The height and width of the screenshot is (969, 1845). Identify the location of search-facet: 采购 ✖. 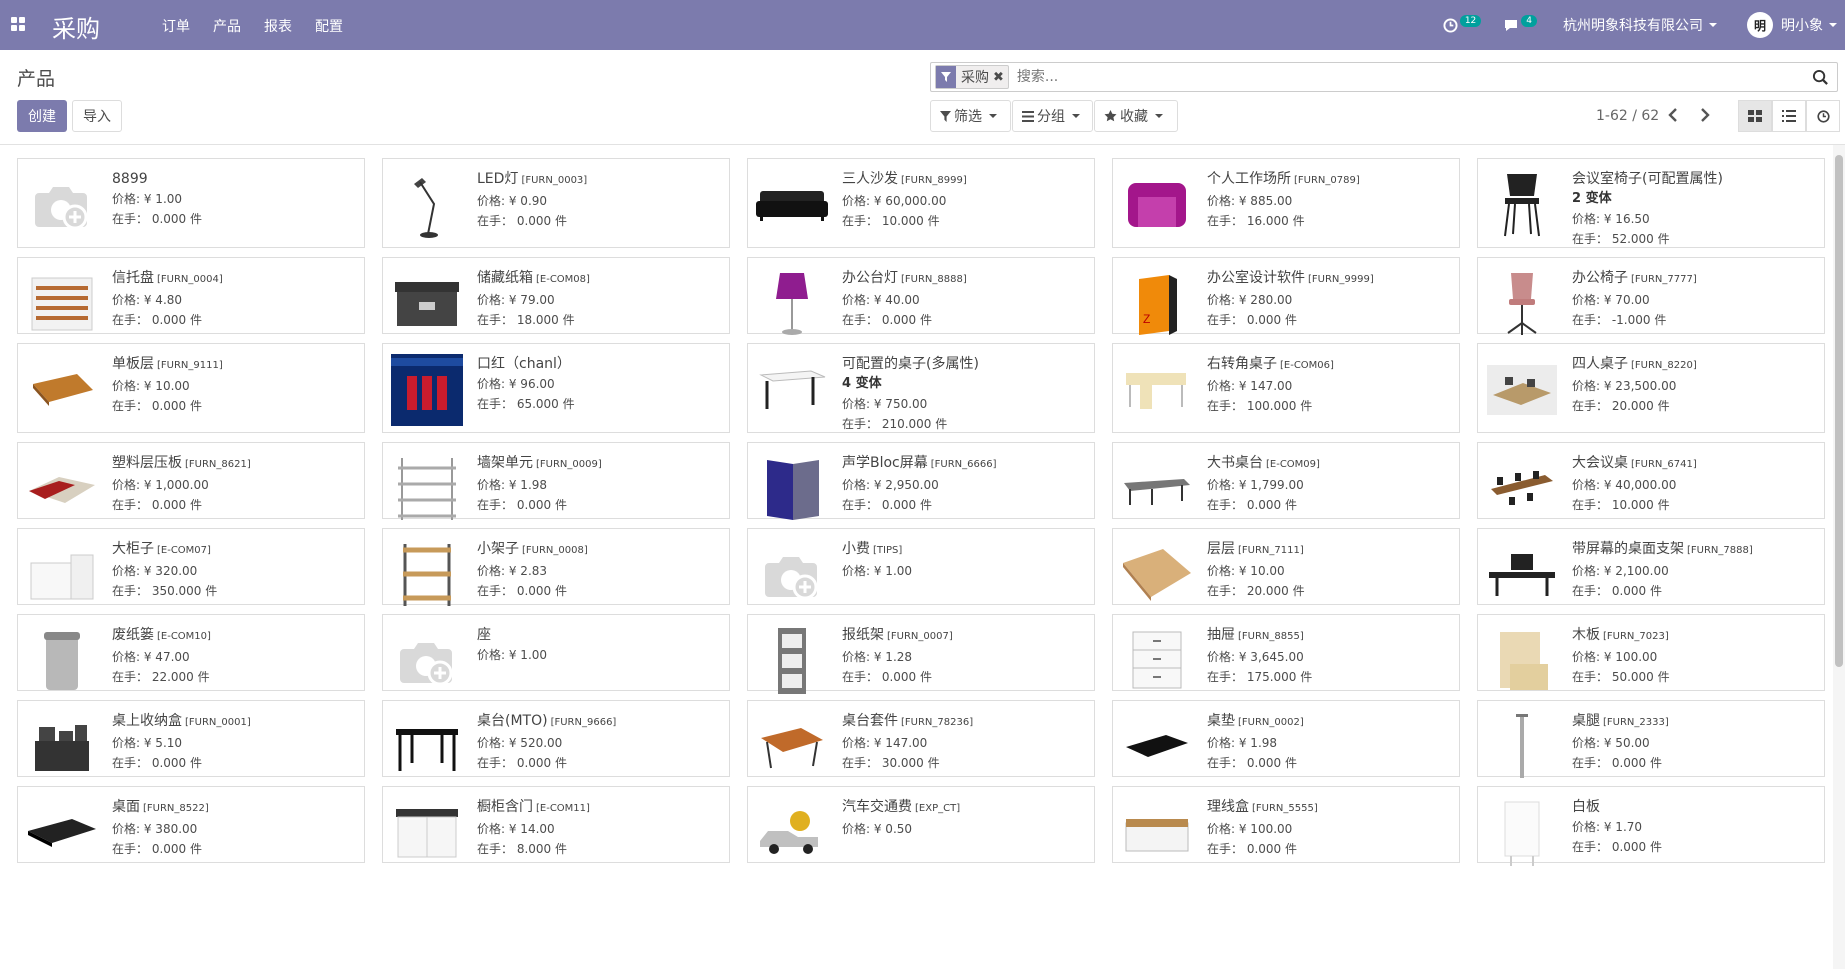
(972, 77).